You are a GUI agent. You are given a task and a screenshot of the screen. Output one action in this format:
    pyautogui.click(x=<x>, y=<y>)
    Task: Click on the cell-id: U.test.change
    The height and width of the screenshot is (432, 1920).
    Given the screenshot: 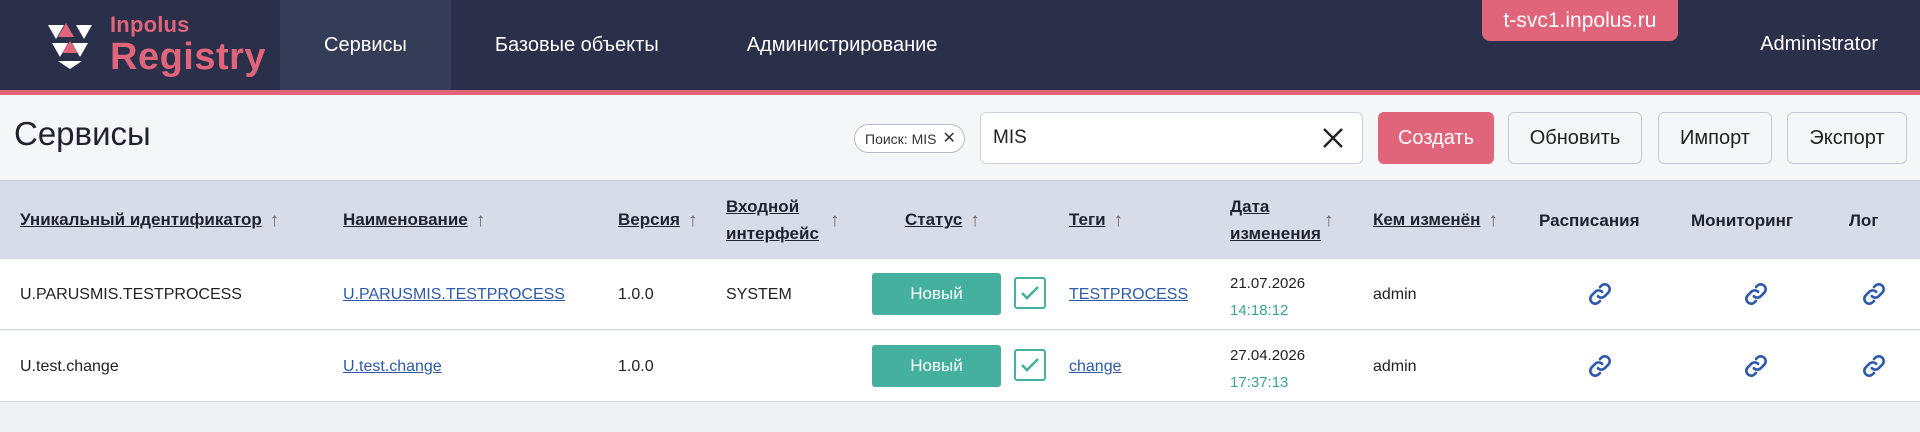 What is the action you would take?
    pyautogui.click(x=69, y=366)
    